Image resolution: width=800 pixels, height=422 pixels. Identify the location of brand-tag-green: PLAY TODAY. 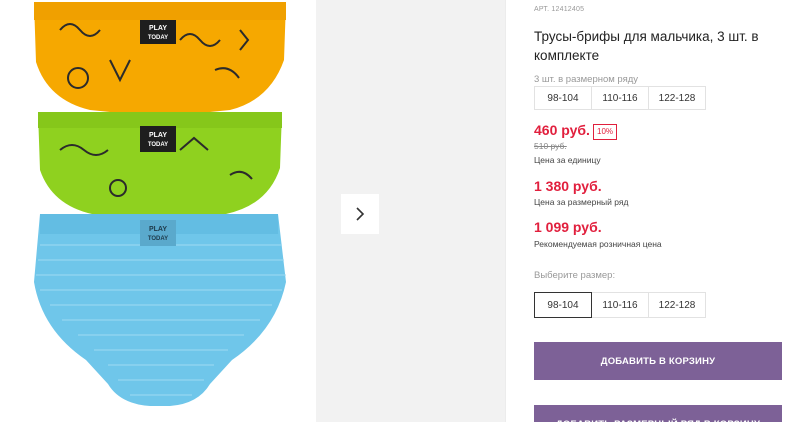
(158, 139).